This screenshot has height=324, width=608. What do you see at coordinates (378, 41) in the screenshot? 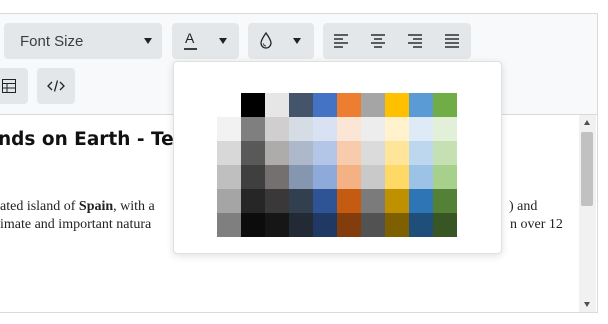
I see `align-center-icon` at bounding box center [378, 41].